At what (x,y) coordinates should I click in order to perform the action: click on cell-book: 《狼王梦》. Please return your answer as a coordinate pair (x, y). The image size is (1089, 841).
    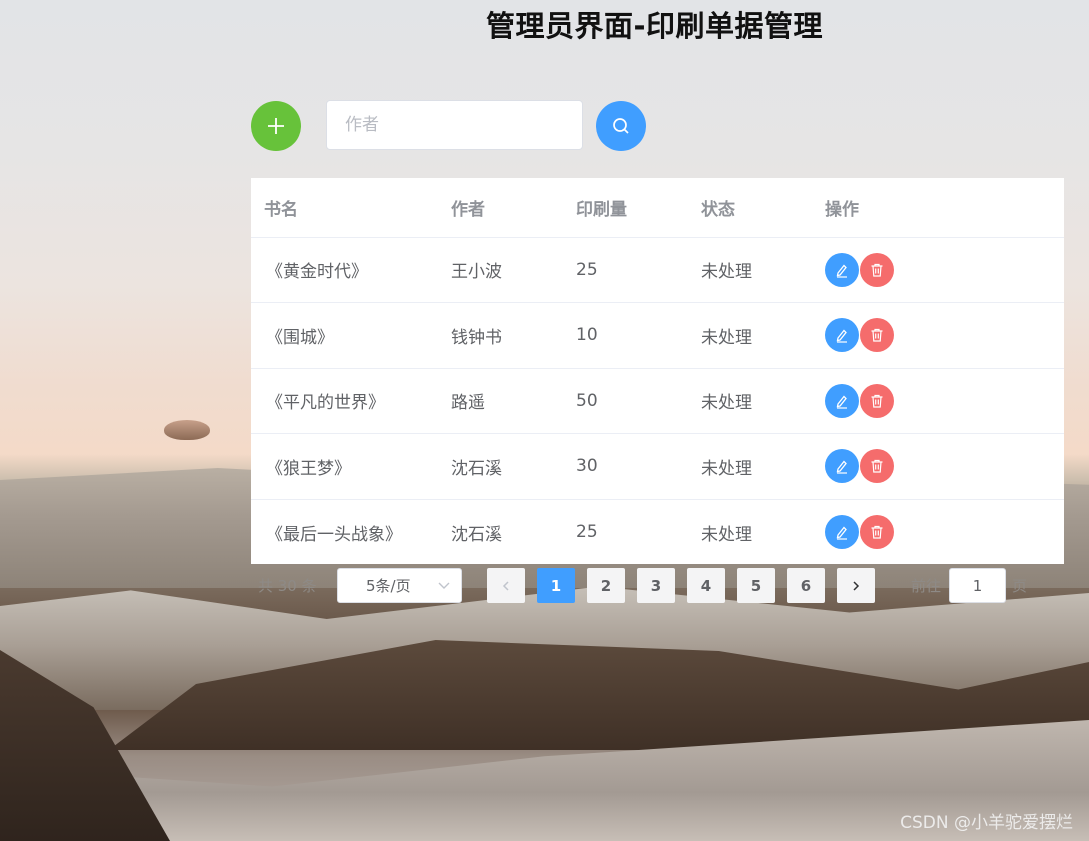
    Looking at the image, I should click on (344, 466).